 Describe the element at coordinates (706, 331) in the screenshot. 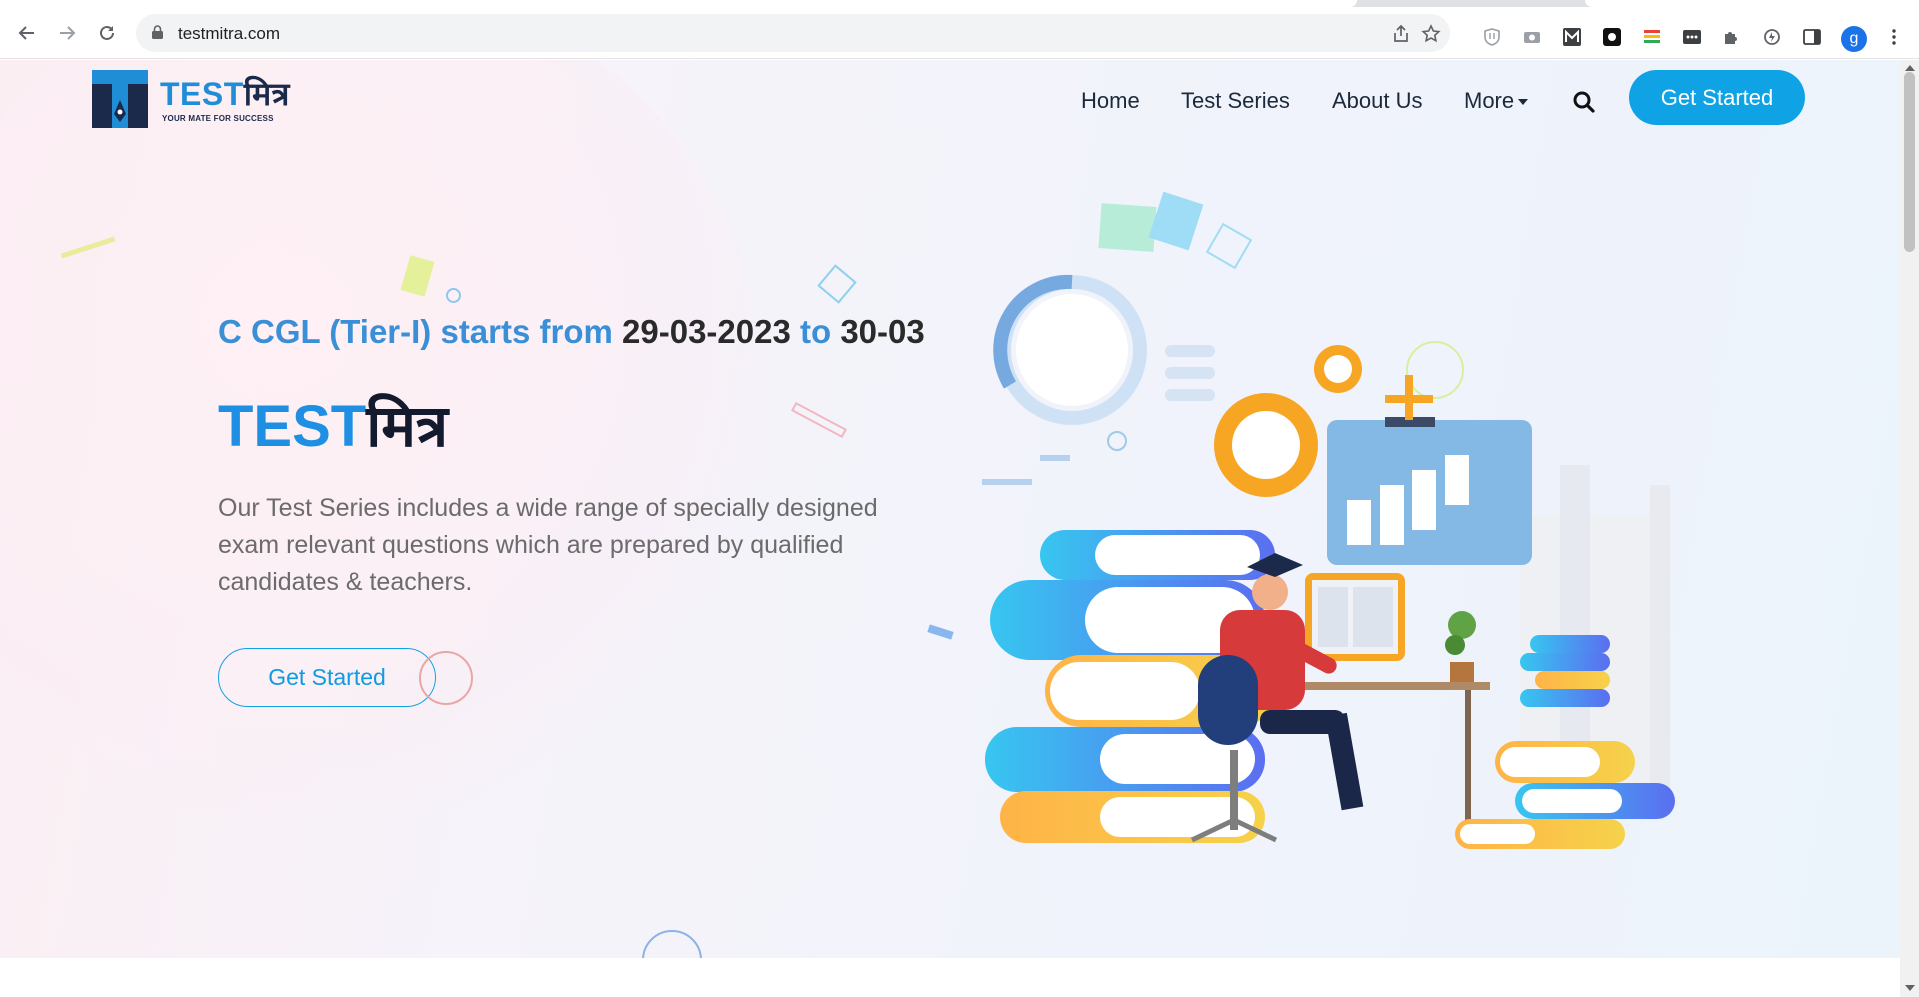

I see `ticker-date-start: 29-03-2023` at that location.